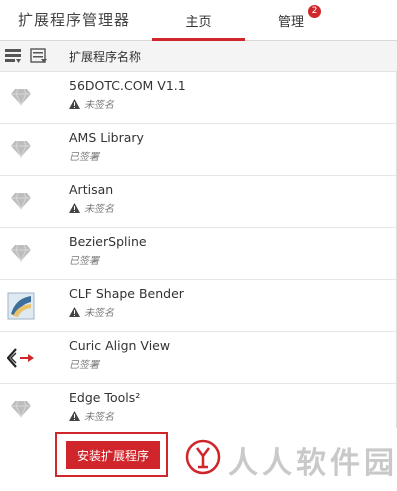  I want to click on extension-row: AMS Library 已签署, so click(198, 150).